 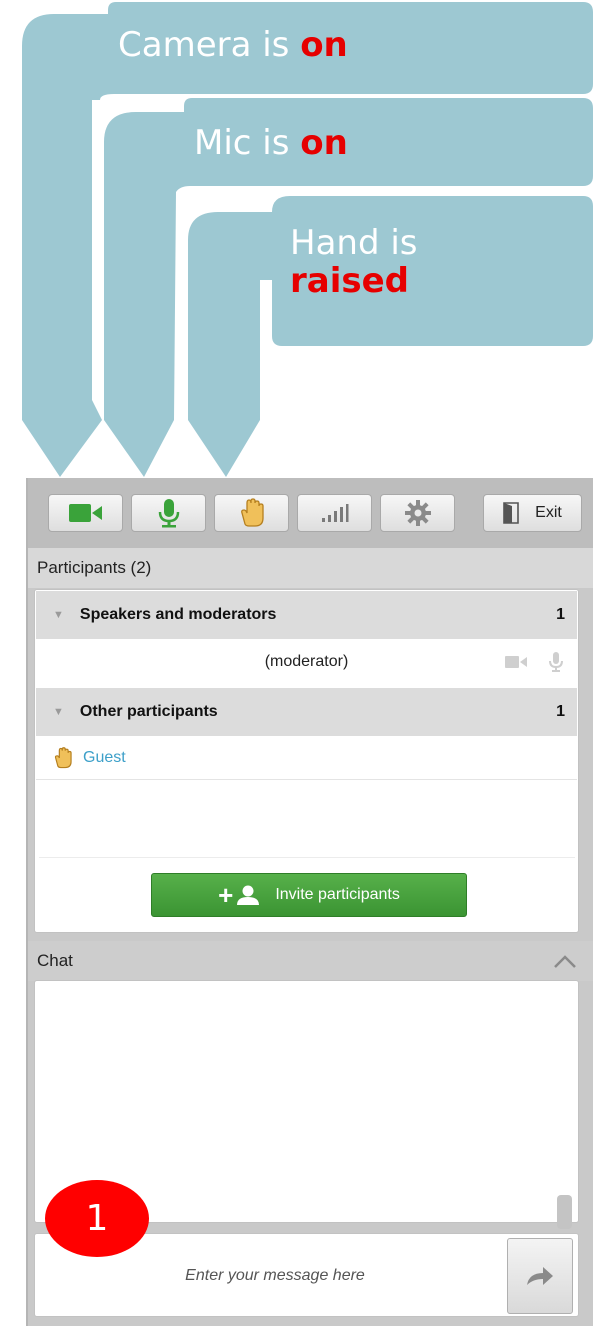 I want to click on participant-status-icons, so click(x=534, y=662).